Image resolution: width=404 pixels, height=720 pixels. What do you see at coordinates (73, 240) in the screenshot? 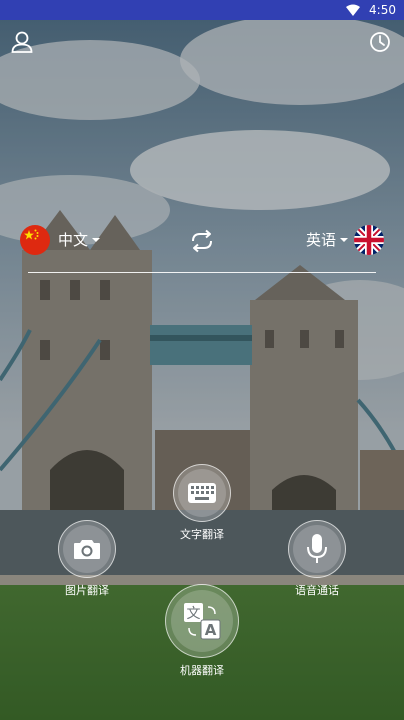
I see `source-language-label: 中文` at bounding box center [73, 240].